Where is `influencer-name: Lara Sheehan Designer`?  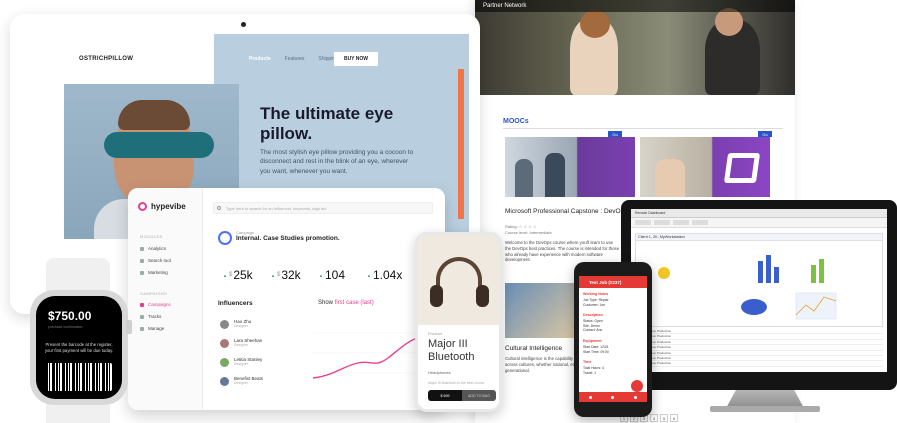 influencer-name: Lara Sheehan Designer is located at coordinates (248, 343).